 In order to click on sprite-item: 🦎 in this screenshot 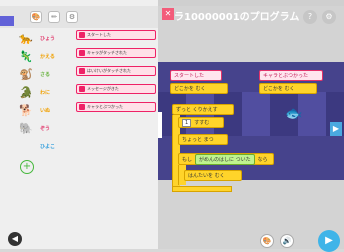, I will do `click(26, 56)`.